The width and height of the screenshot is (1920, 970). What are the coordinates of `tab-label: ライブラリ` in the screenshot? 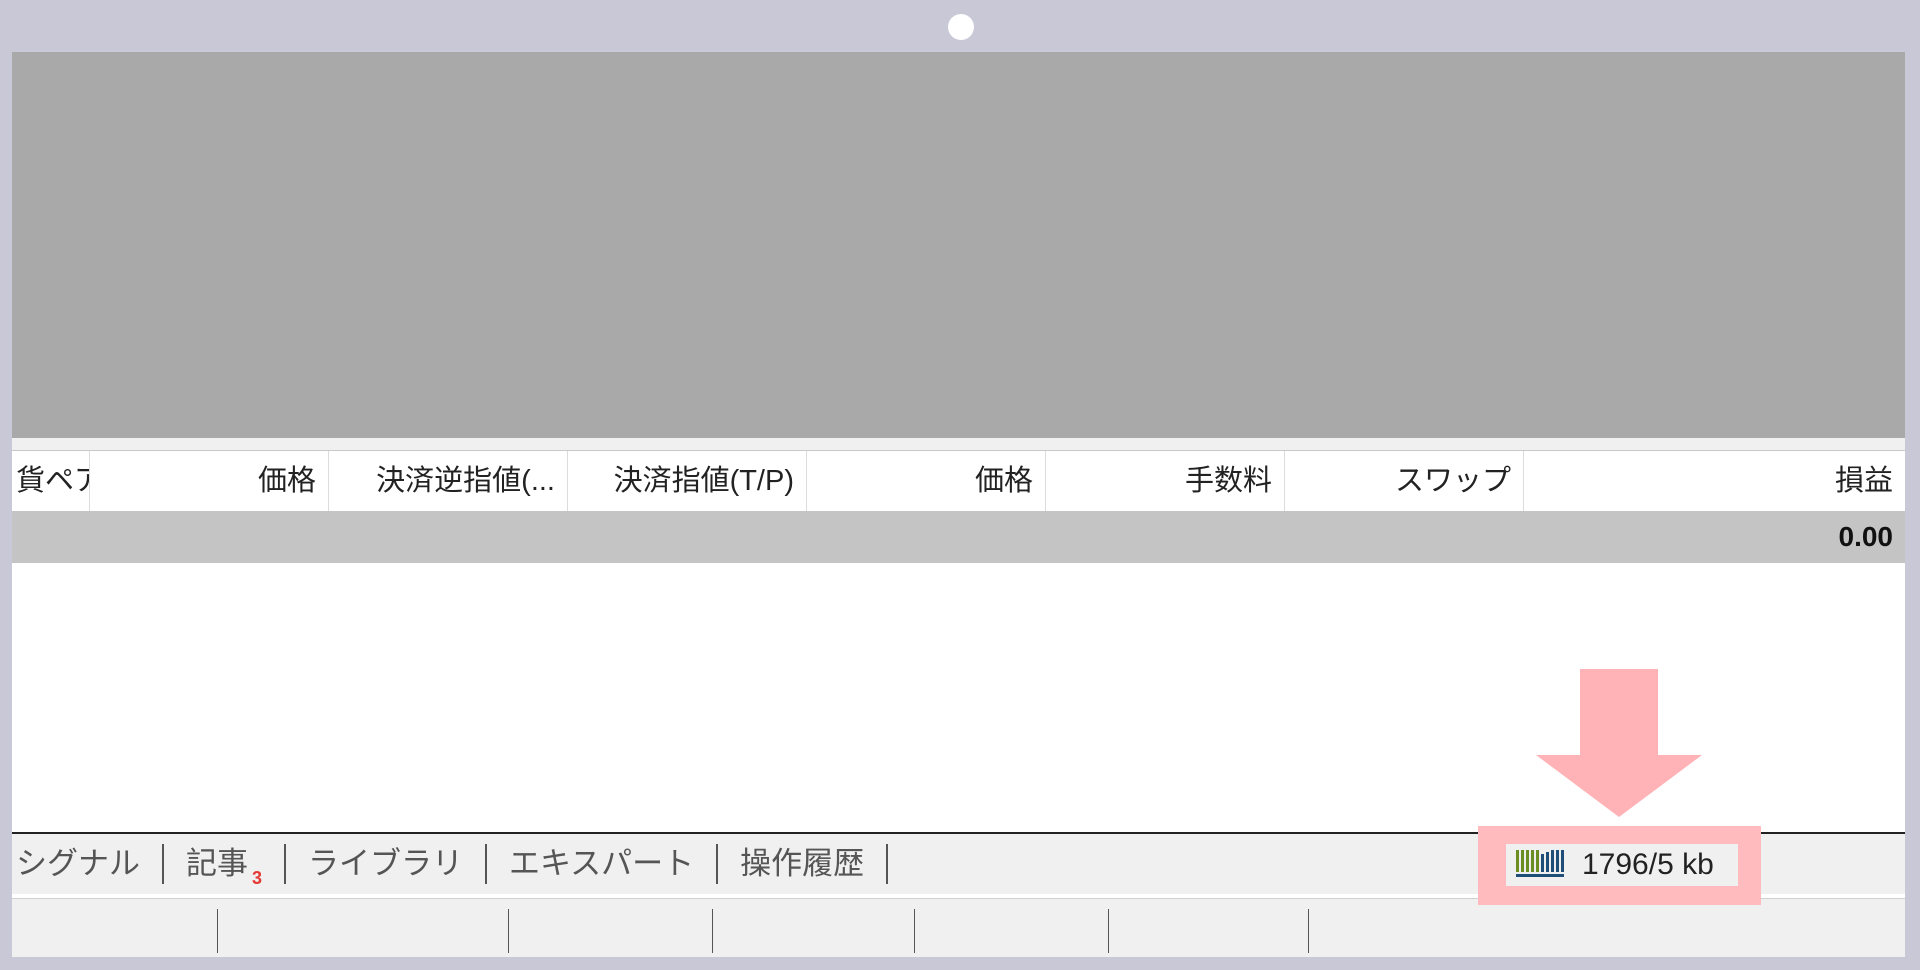 It's located at (386, 863).